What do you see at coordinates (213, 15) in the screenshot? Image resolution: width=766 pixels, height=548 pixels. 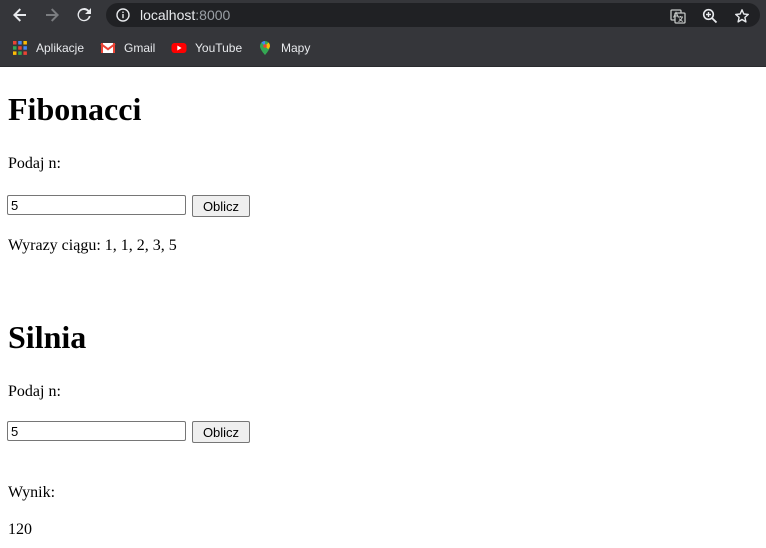 I see `url-port: :8000` at bounding box center [213, 15].